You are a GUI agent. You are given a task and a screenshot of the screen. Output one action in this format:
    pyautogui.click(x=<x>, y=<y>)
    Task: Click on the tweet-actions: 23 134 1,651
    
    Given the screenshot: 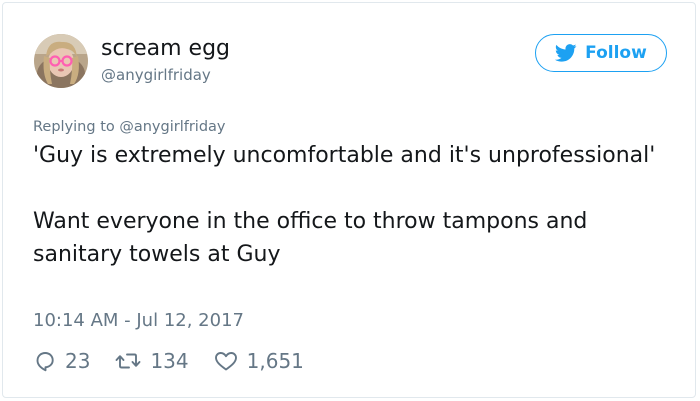 What is the action you would take?
    pyautogui.click(x=180, y=361)
    